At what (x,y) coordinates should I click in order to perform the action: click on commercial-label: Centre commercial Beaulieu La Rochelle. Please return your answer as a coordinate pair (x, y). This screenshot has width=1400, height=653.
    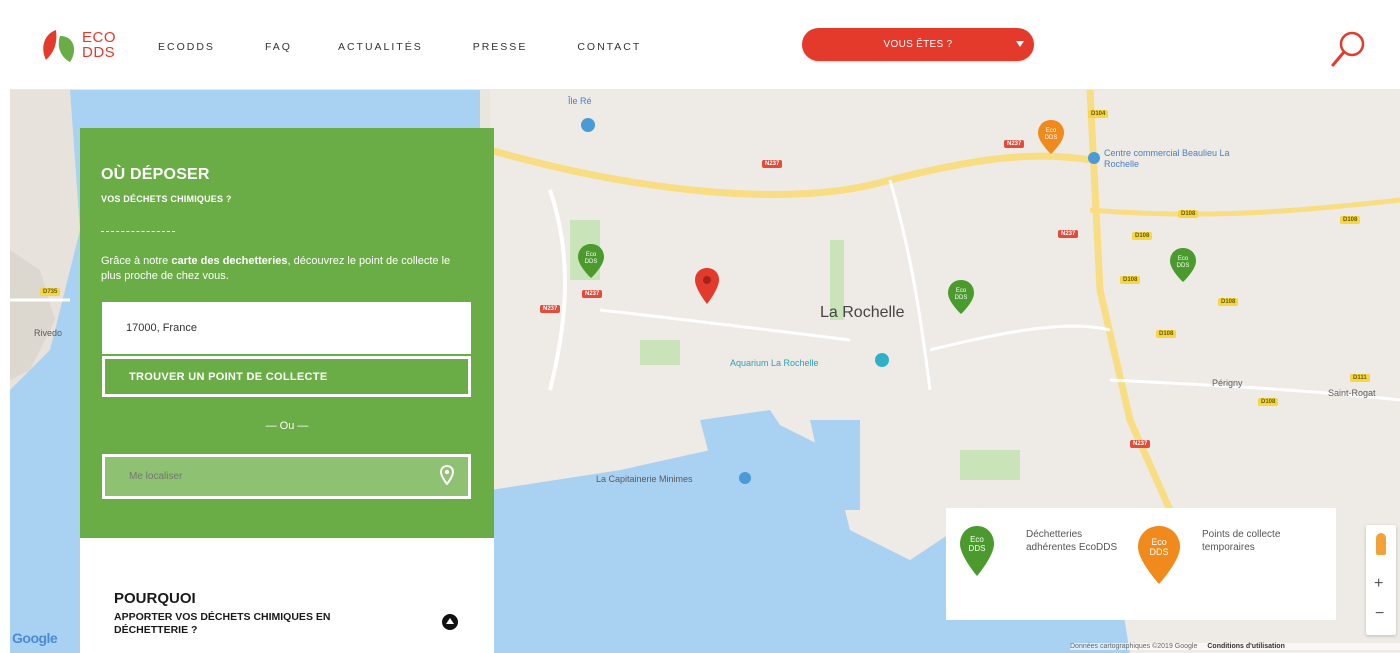
    Looking at the image, I should click on (1167, 158).